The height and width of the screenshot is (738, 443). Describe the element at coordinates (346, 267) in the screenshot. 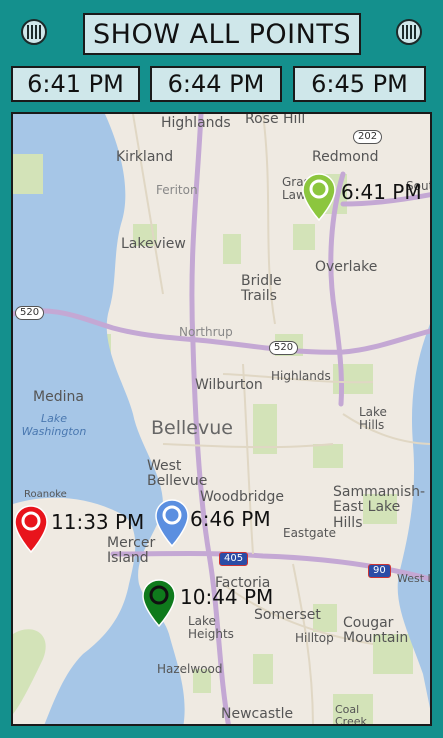

I see `map-label-overlake: Overlake` at that location.